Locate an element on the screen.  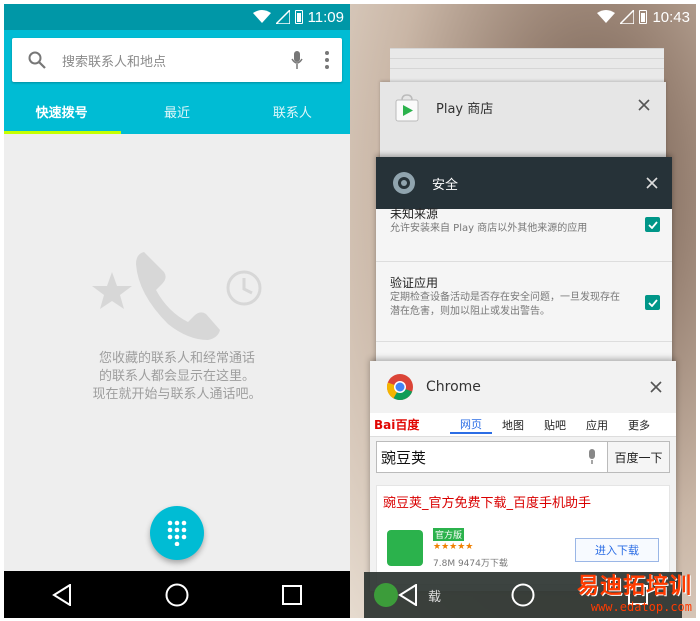
result-meta: 7.8M 9474万下载 is located at coordinates (470, 564).